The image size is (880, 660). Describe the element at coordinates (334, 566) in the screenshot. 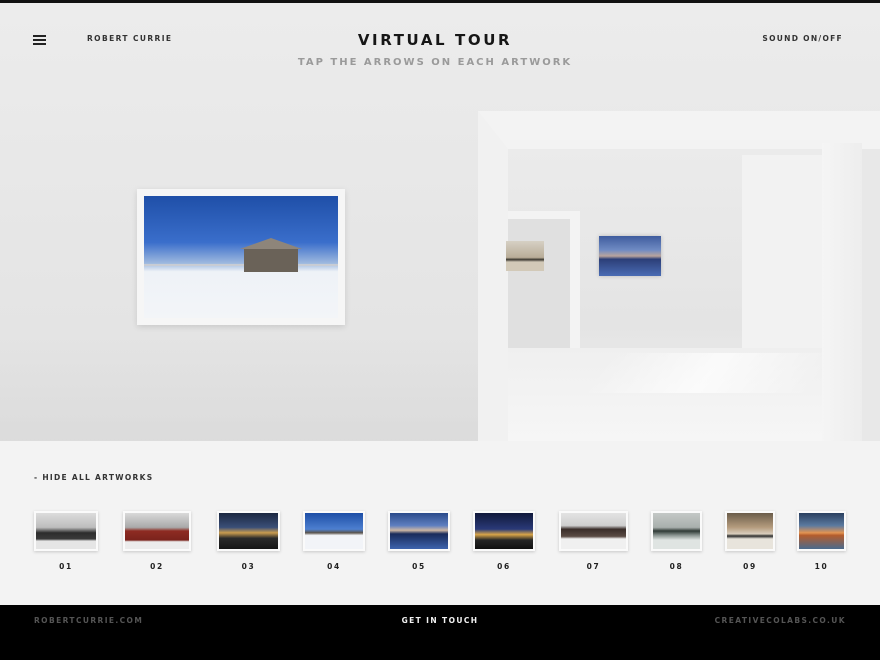

I see `thumbnail-number: 04` at that location.